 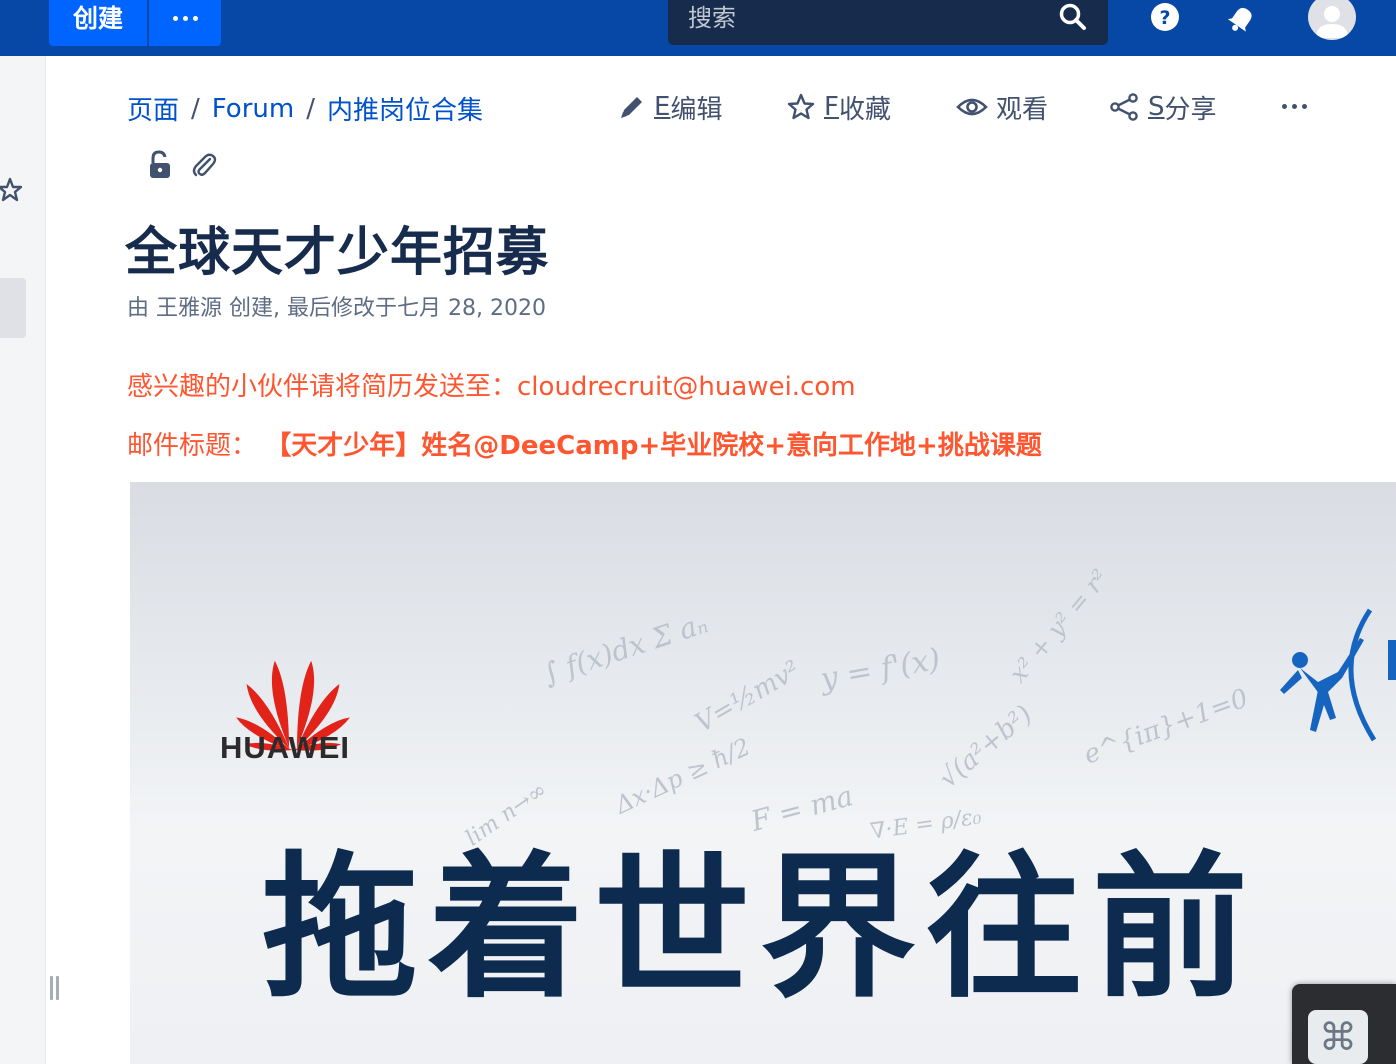 I want to click on poster-slogan: 拖着世界往前, so click(x=760, y=928).